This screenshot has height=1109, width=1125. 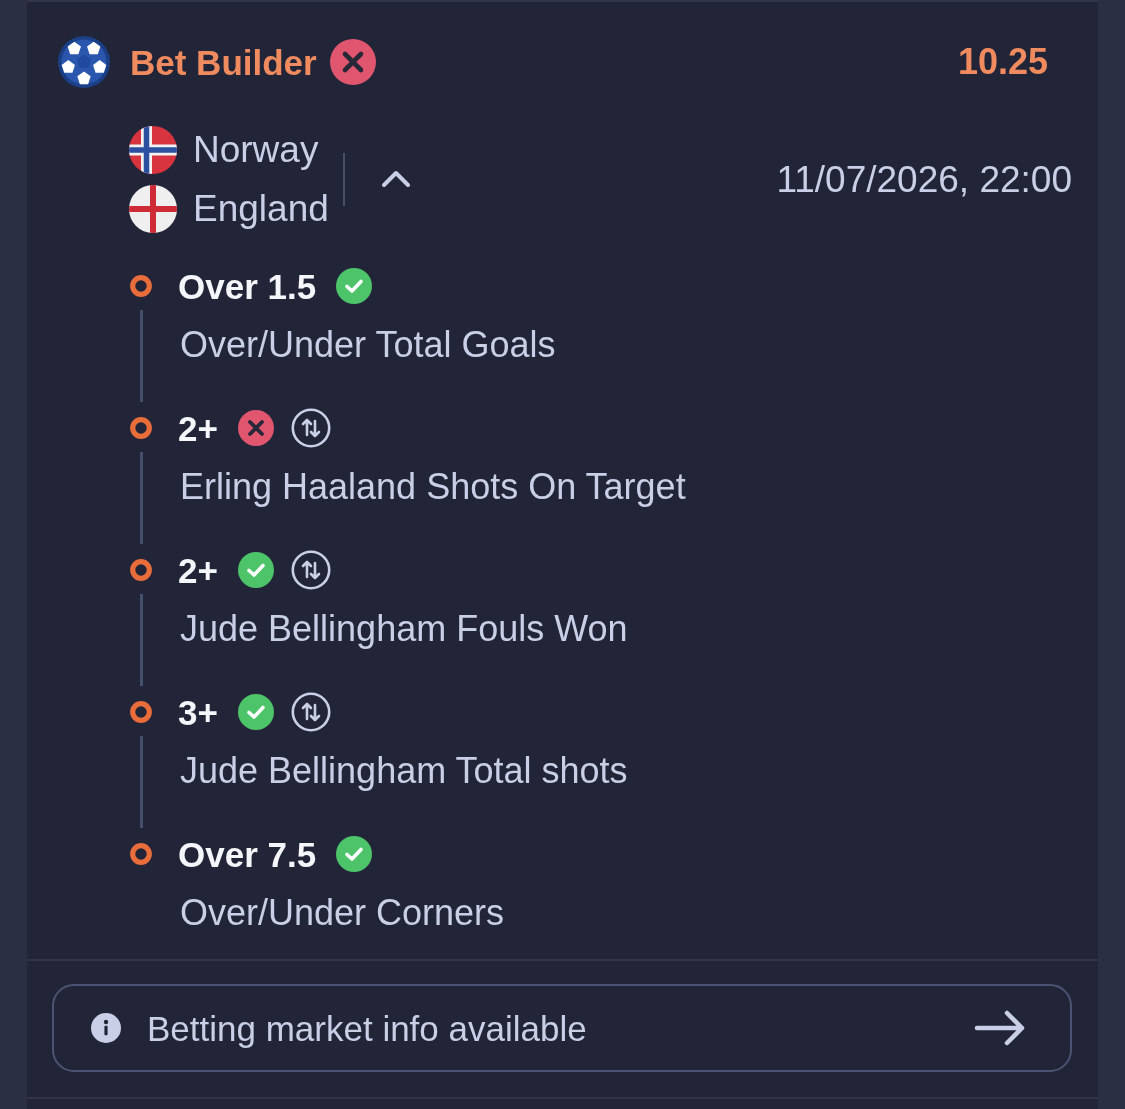 I want to click on match-datetime: 11/07/2026, 22:00, so click(x=924, y=179).